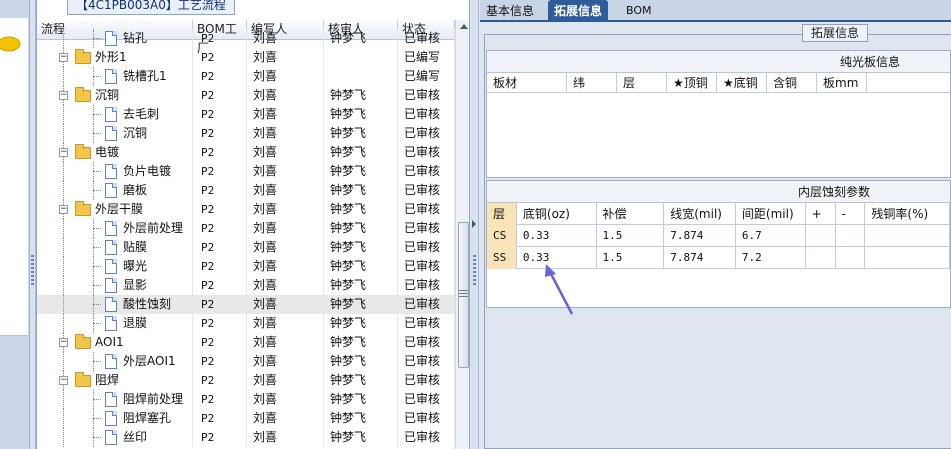  What do you see at coordinates (771, 214) in the screenshot?
I see `inner-etch-col-header: 间距(mil)` at bounding box center [771, 214].